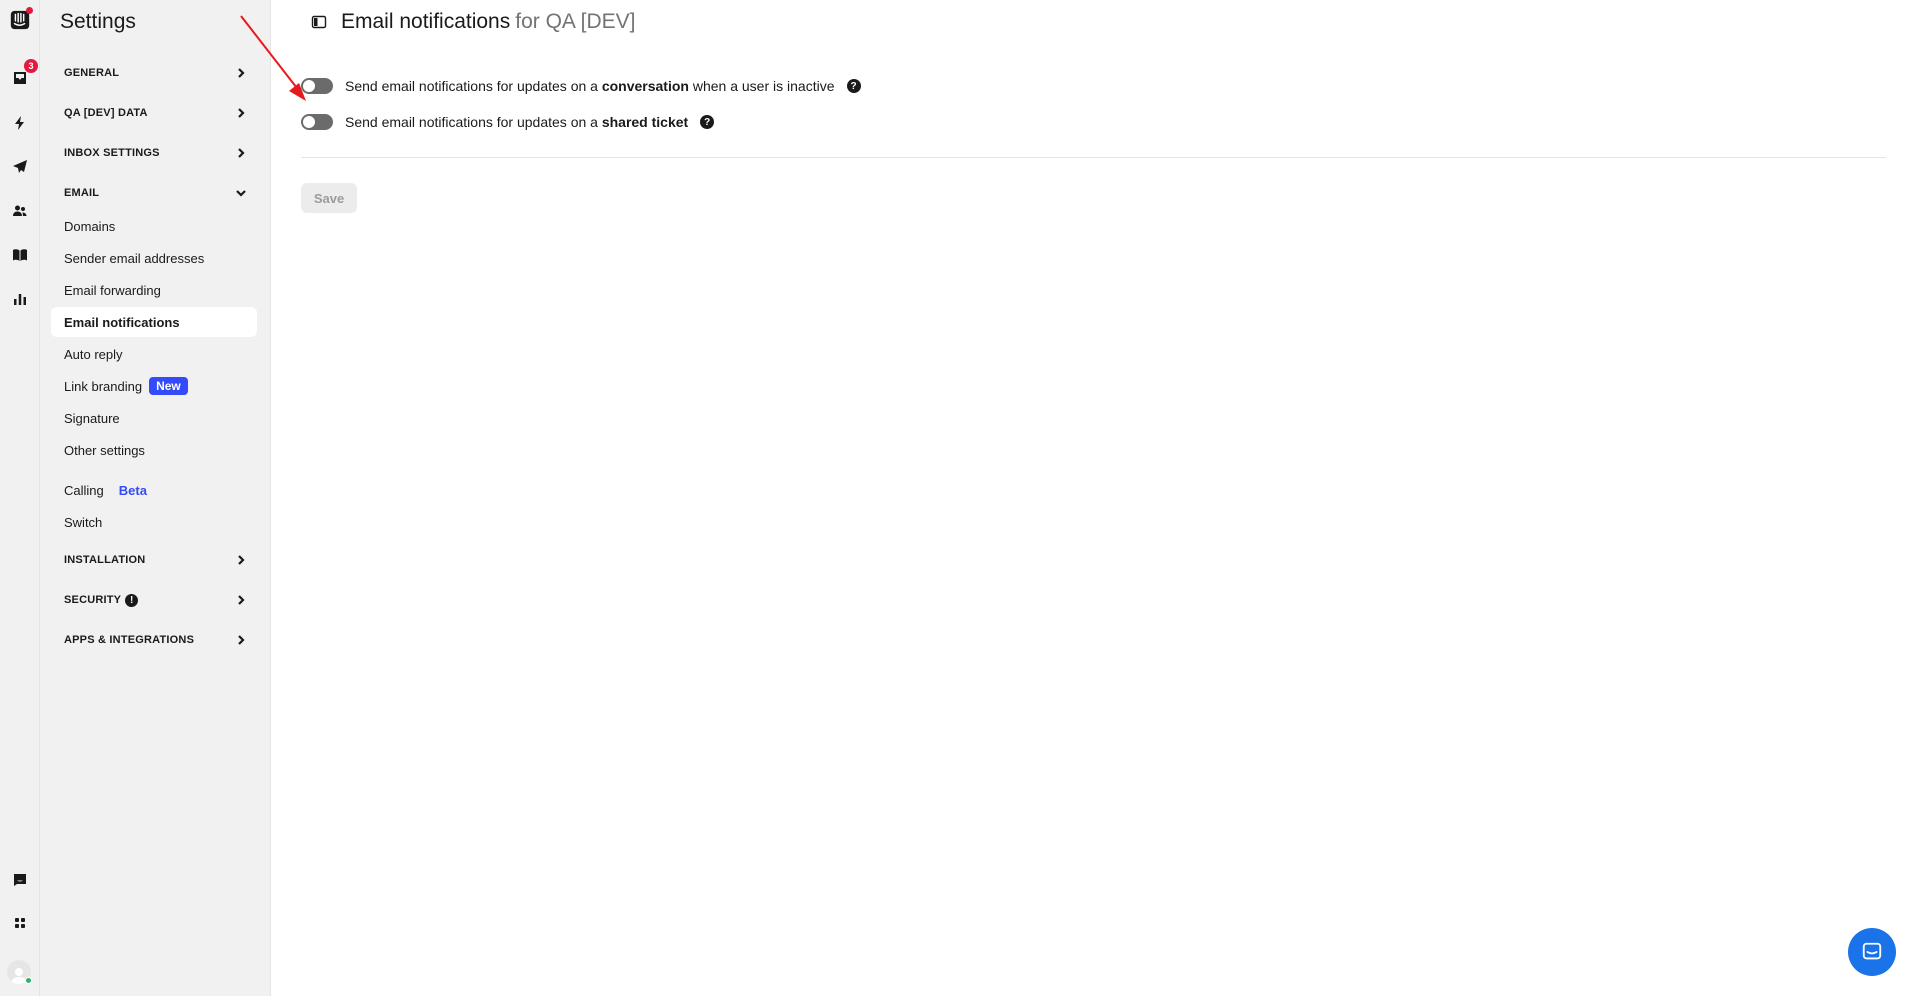  I want to click on chat-icon, so click(20, 880).